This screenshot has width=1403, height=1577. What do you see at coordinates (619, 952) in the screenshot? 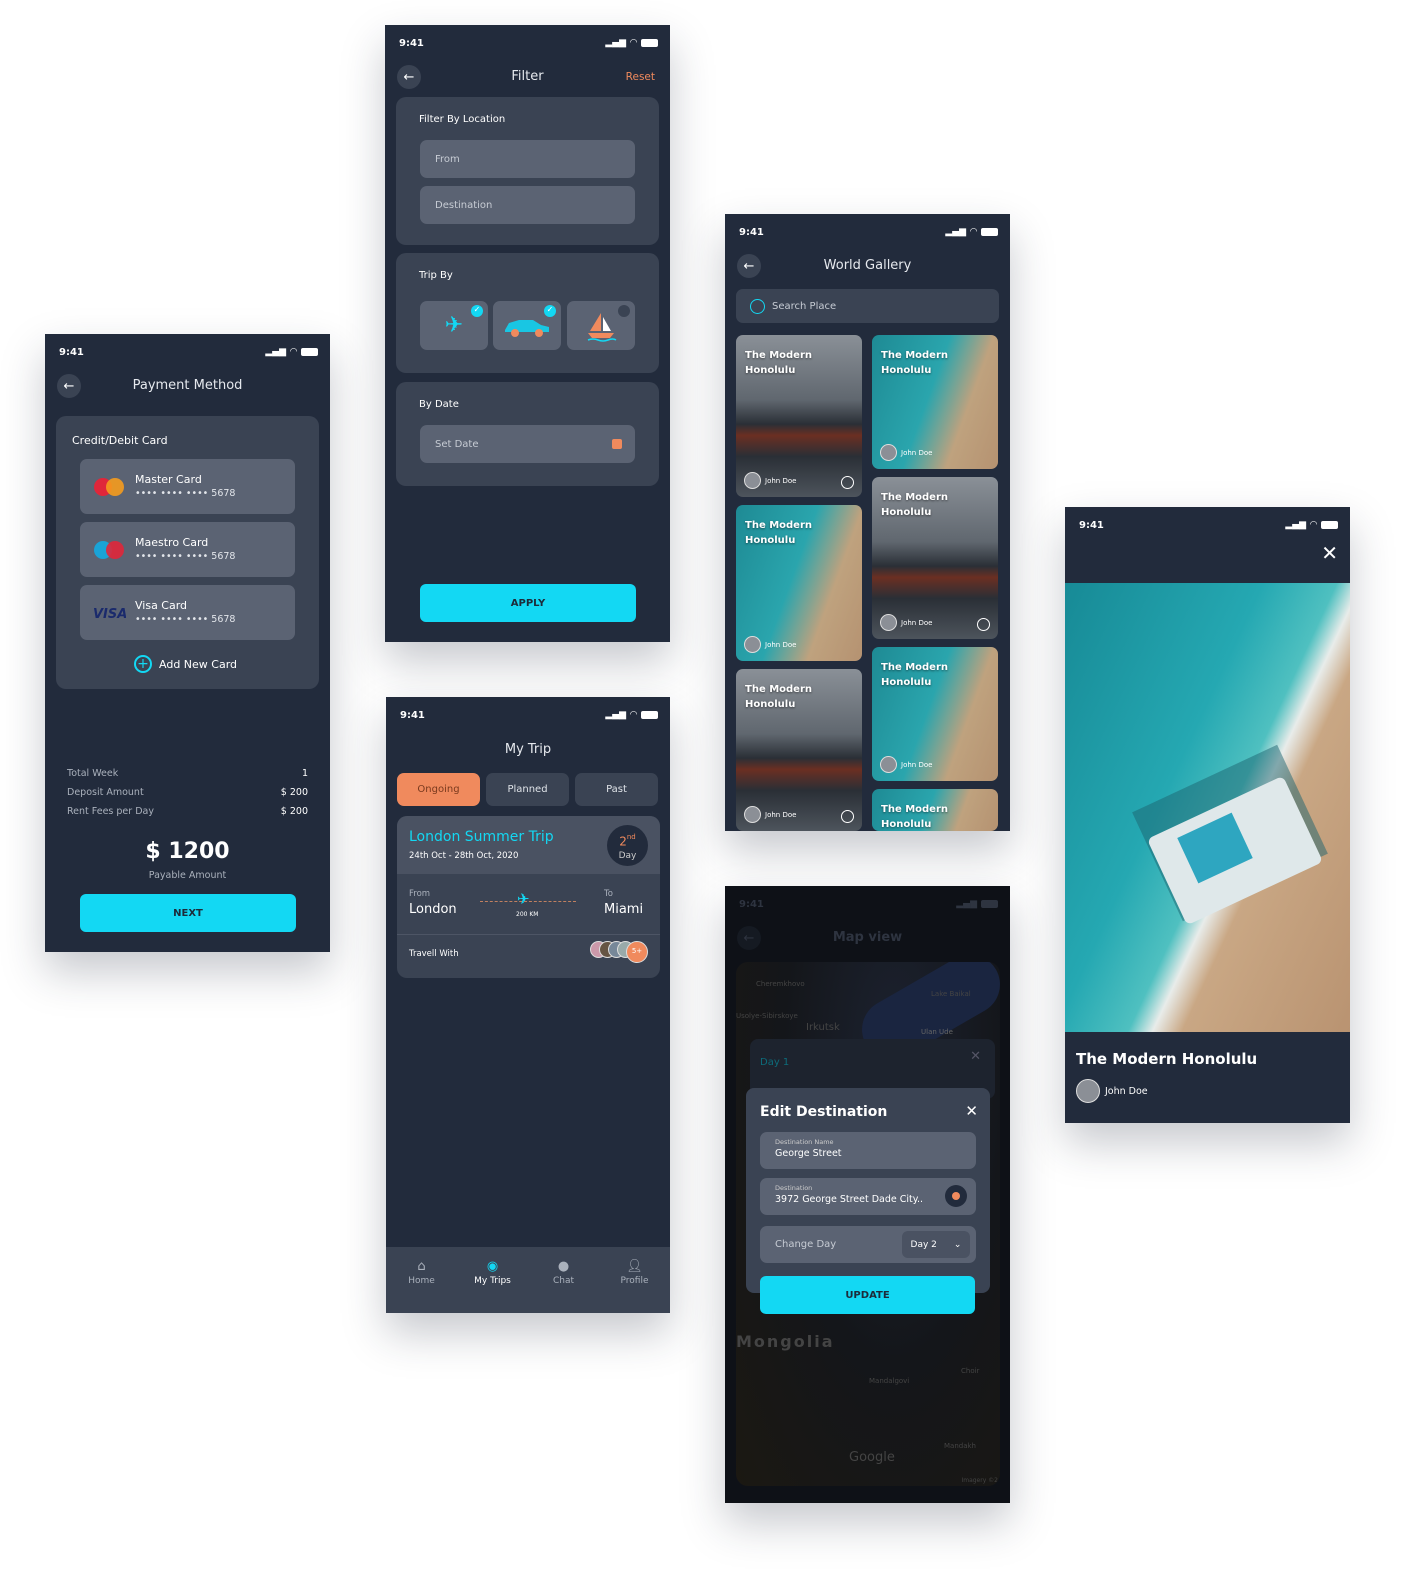
I see `companion-avatars: 5+` at bounding box center [619, 952].